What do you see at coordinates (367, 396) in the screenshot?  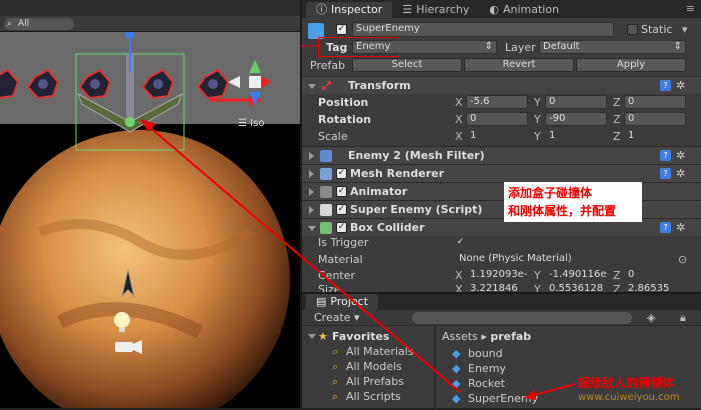 I see `favorite-all-scripts: ⌕ All Scripts` at bounding box center [367, 396].